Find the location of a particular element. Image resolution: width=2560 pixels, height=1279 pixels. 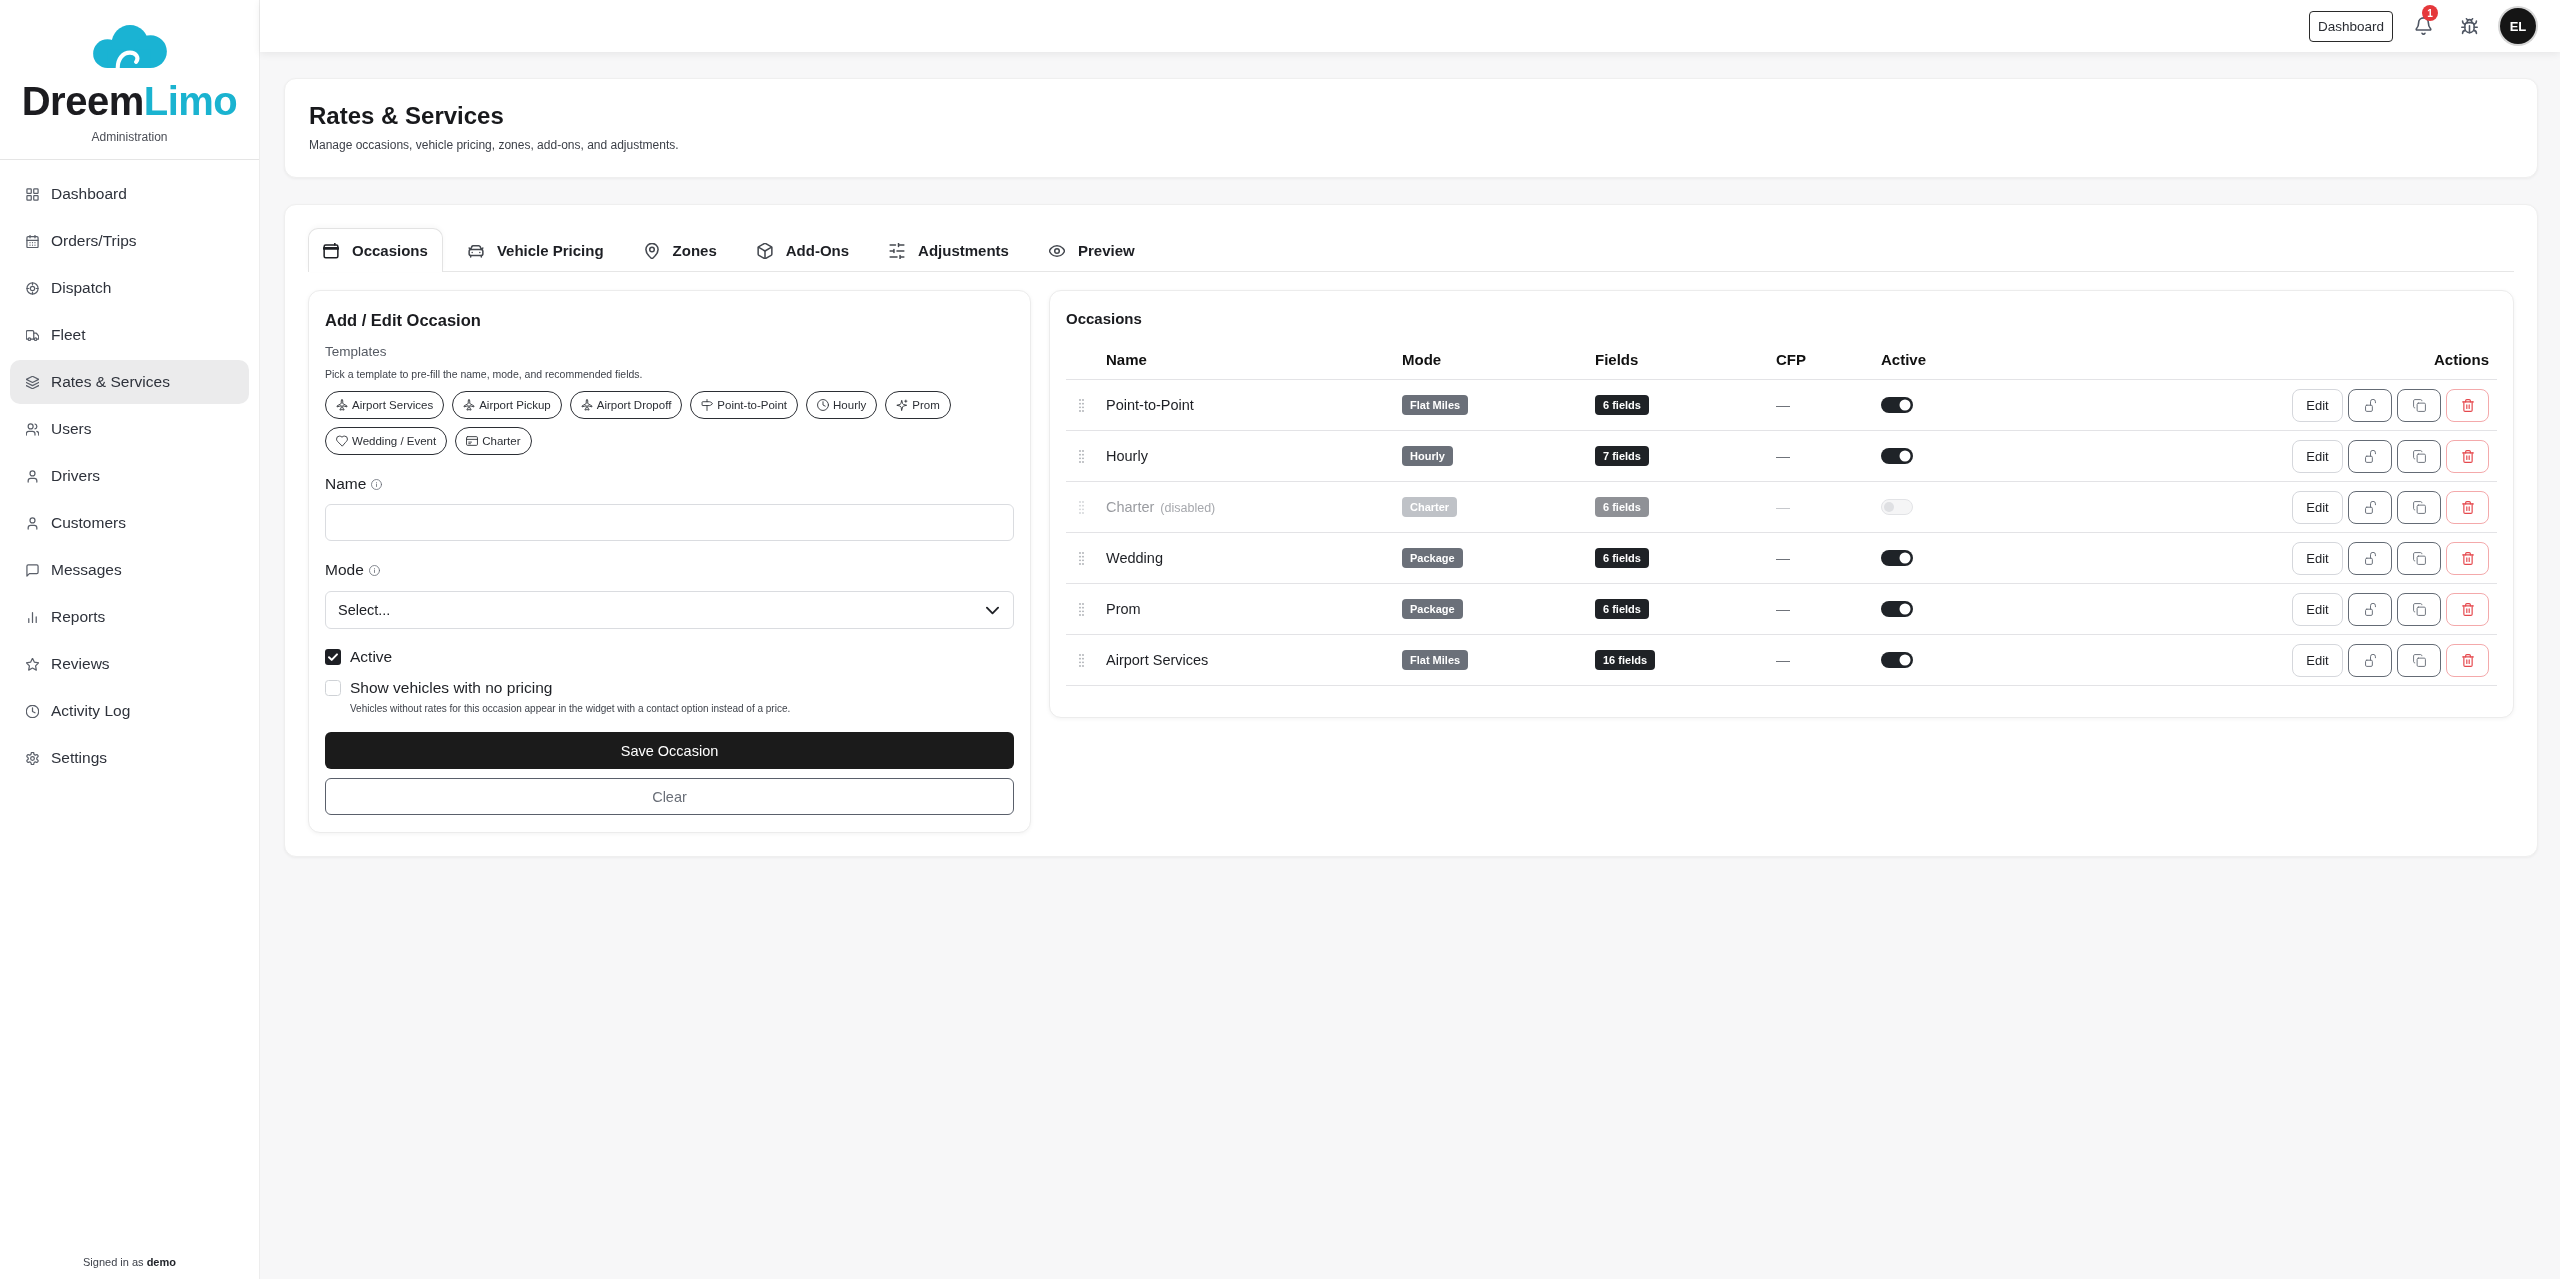

heart-icon is located at coordinates (342, 441).